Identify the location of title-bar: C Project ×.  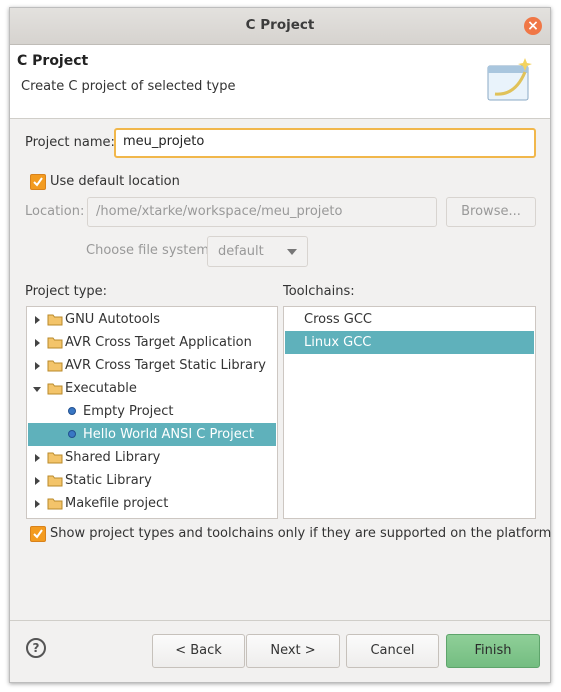
(280, 26).